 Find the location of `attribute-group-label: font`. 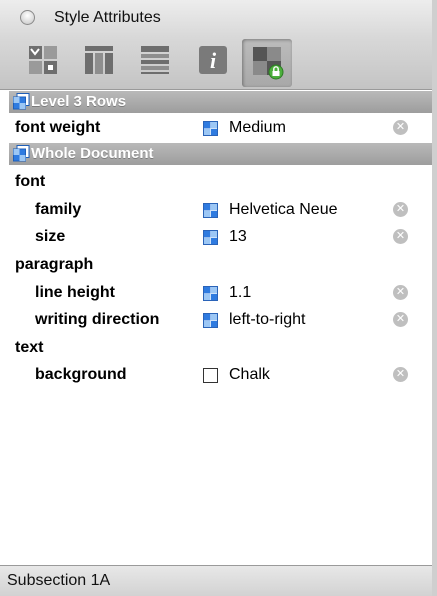

attribute-group-label: font is located at coordinates (30, 181).